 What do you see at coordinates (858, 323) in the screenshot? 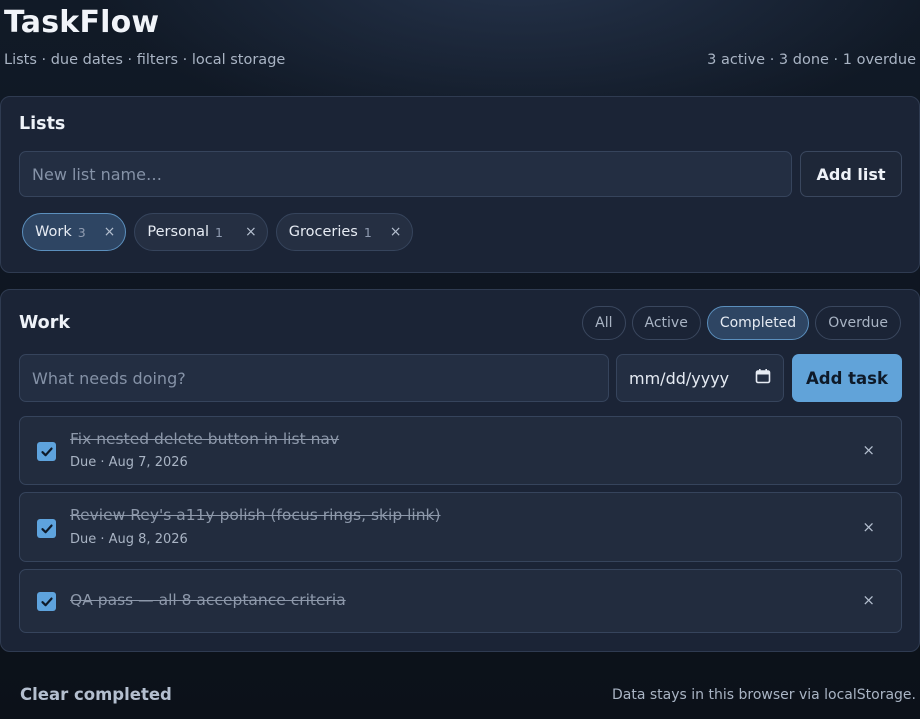
I see `filter-overdue: Overdue` at bounding box center [858, 323].